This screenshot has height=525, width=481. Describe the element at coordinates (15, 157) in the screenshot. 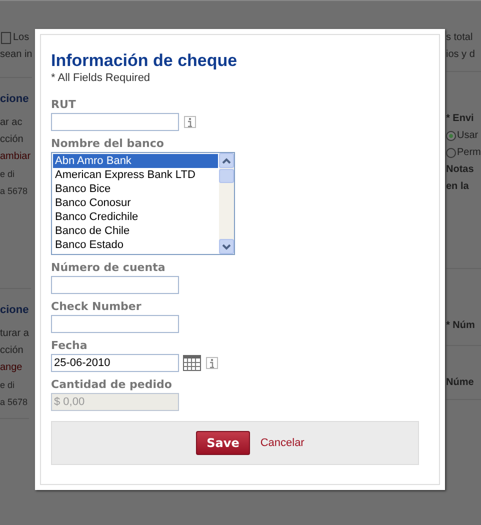

I see `change-link: ambiar` at that location.